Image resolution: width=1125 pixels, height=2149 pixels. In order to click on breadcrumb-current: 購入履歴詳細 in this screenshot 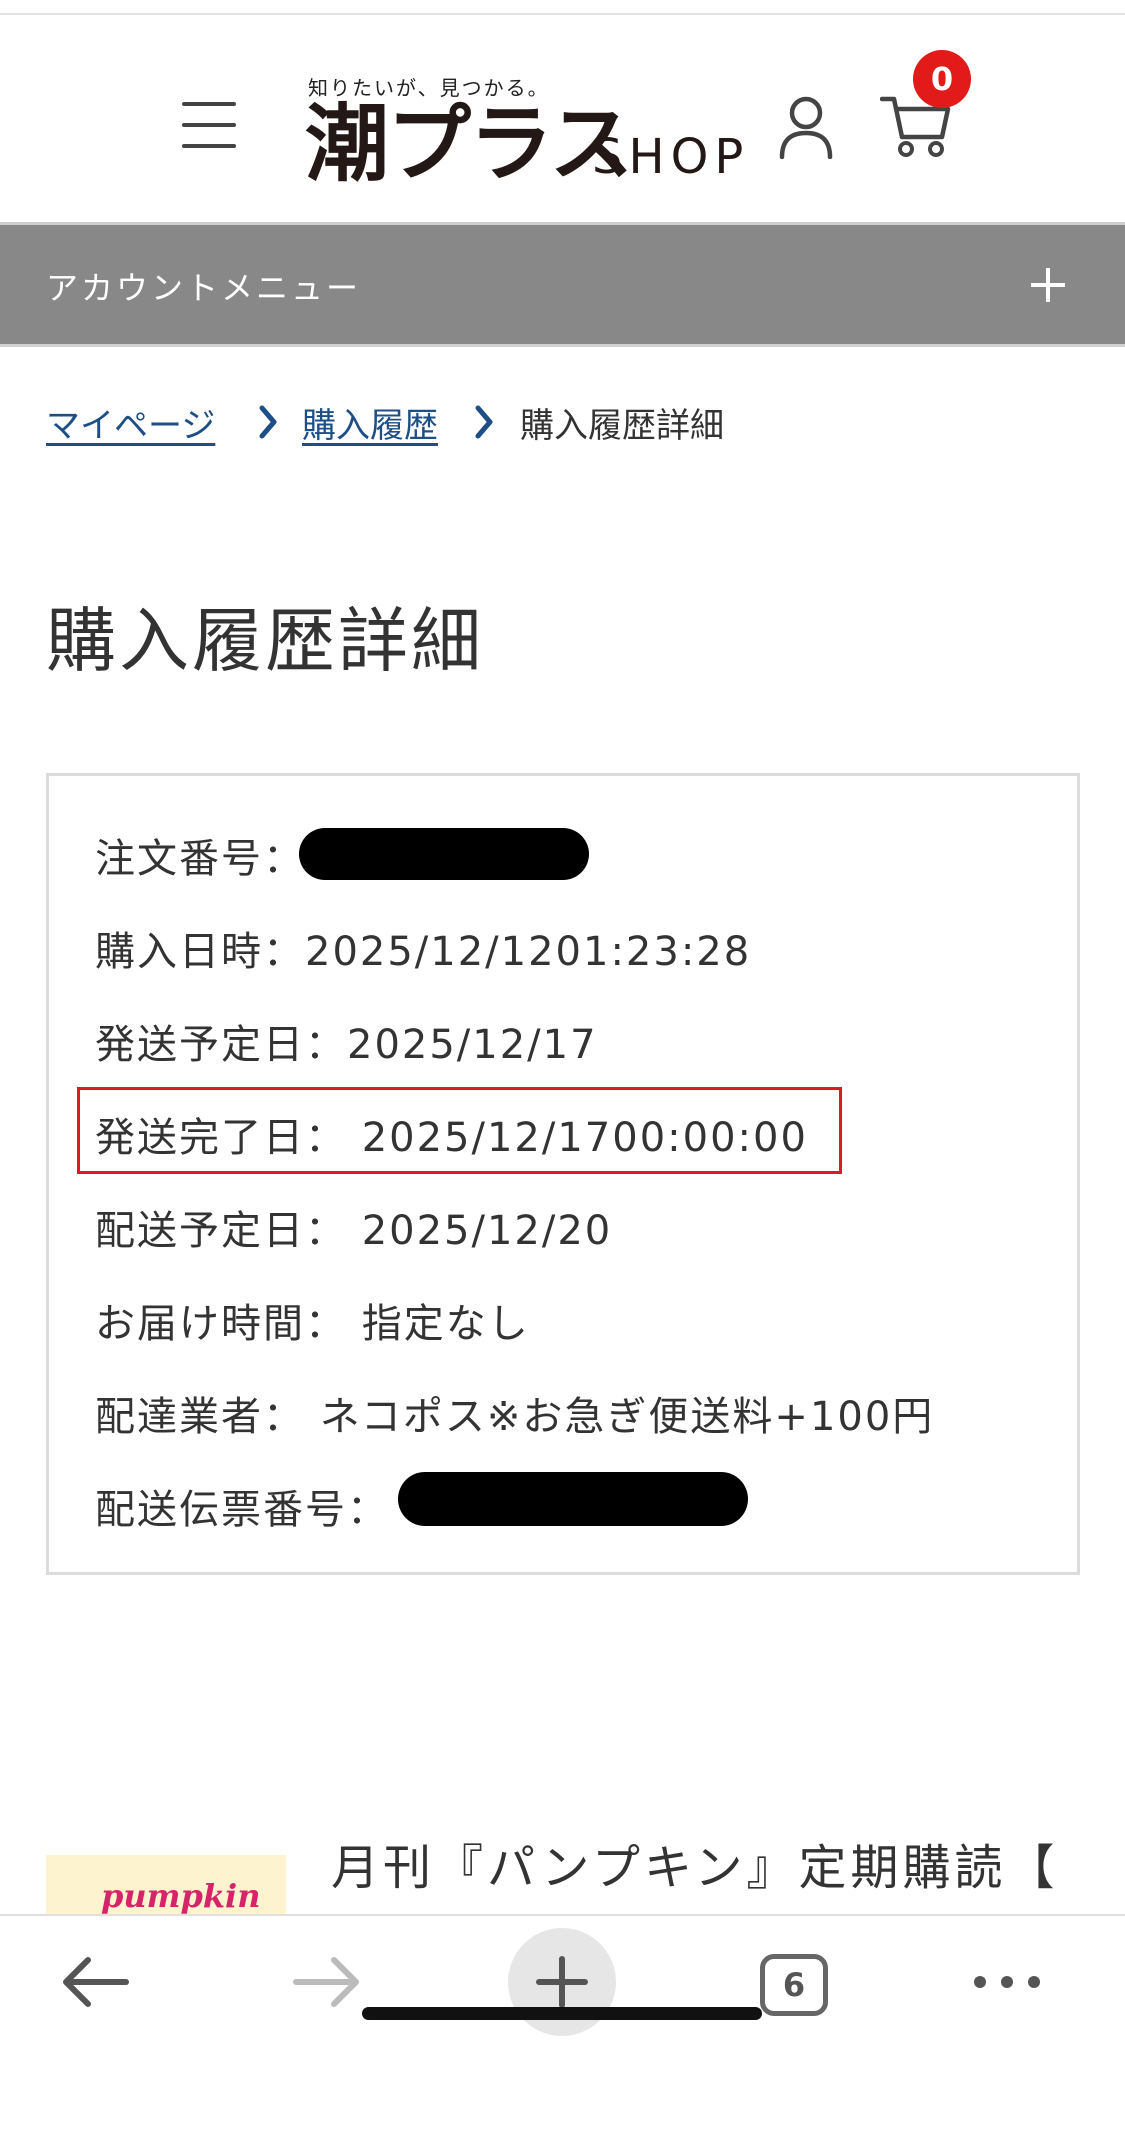, I will do `click(622, 426)`.